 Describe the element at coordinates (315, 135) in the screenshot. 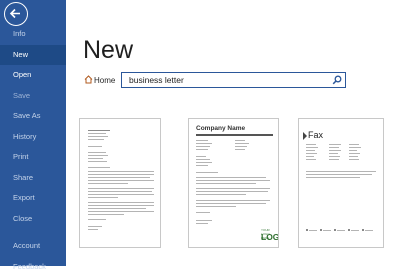

I see `fax-title: Fax` at that location.